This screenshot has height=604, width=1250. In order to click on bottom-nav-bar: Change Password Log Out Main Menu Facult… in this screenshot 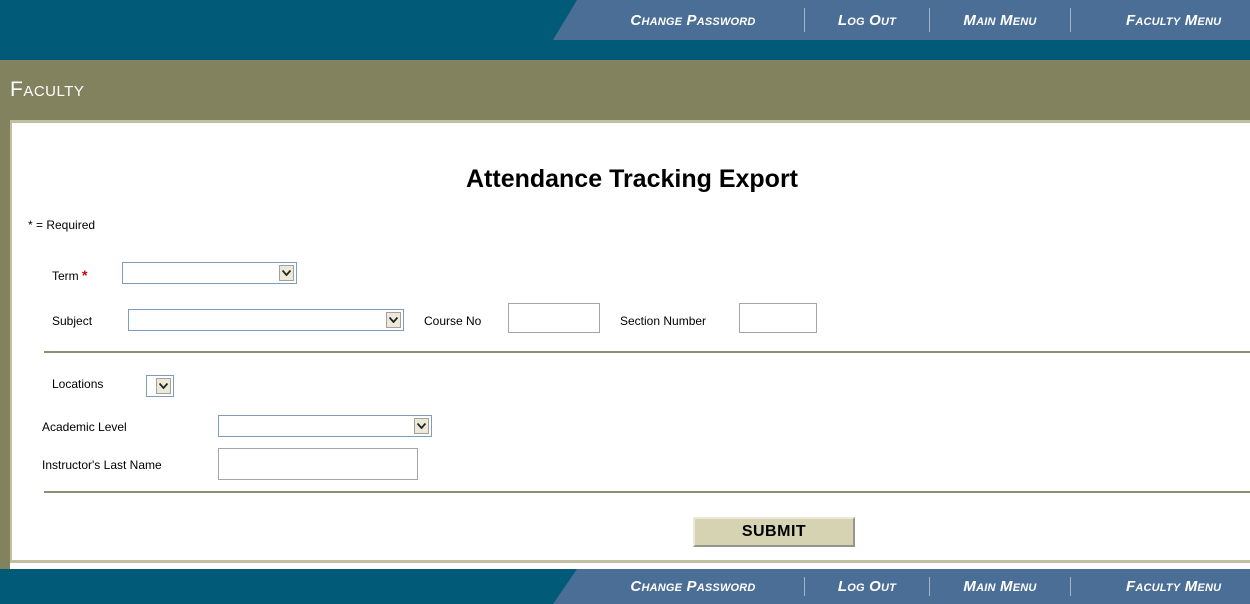, I will do `click(625, 586)`.